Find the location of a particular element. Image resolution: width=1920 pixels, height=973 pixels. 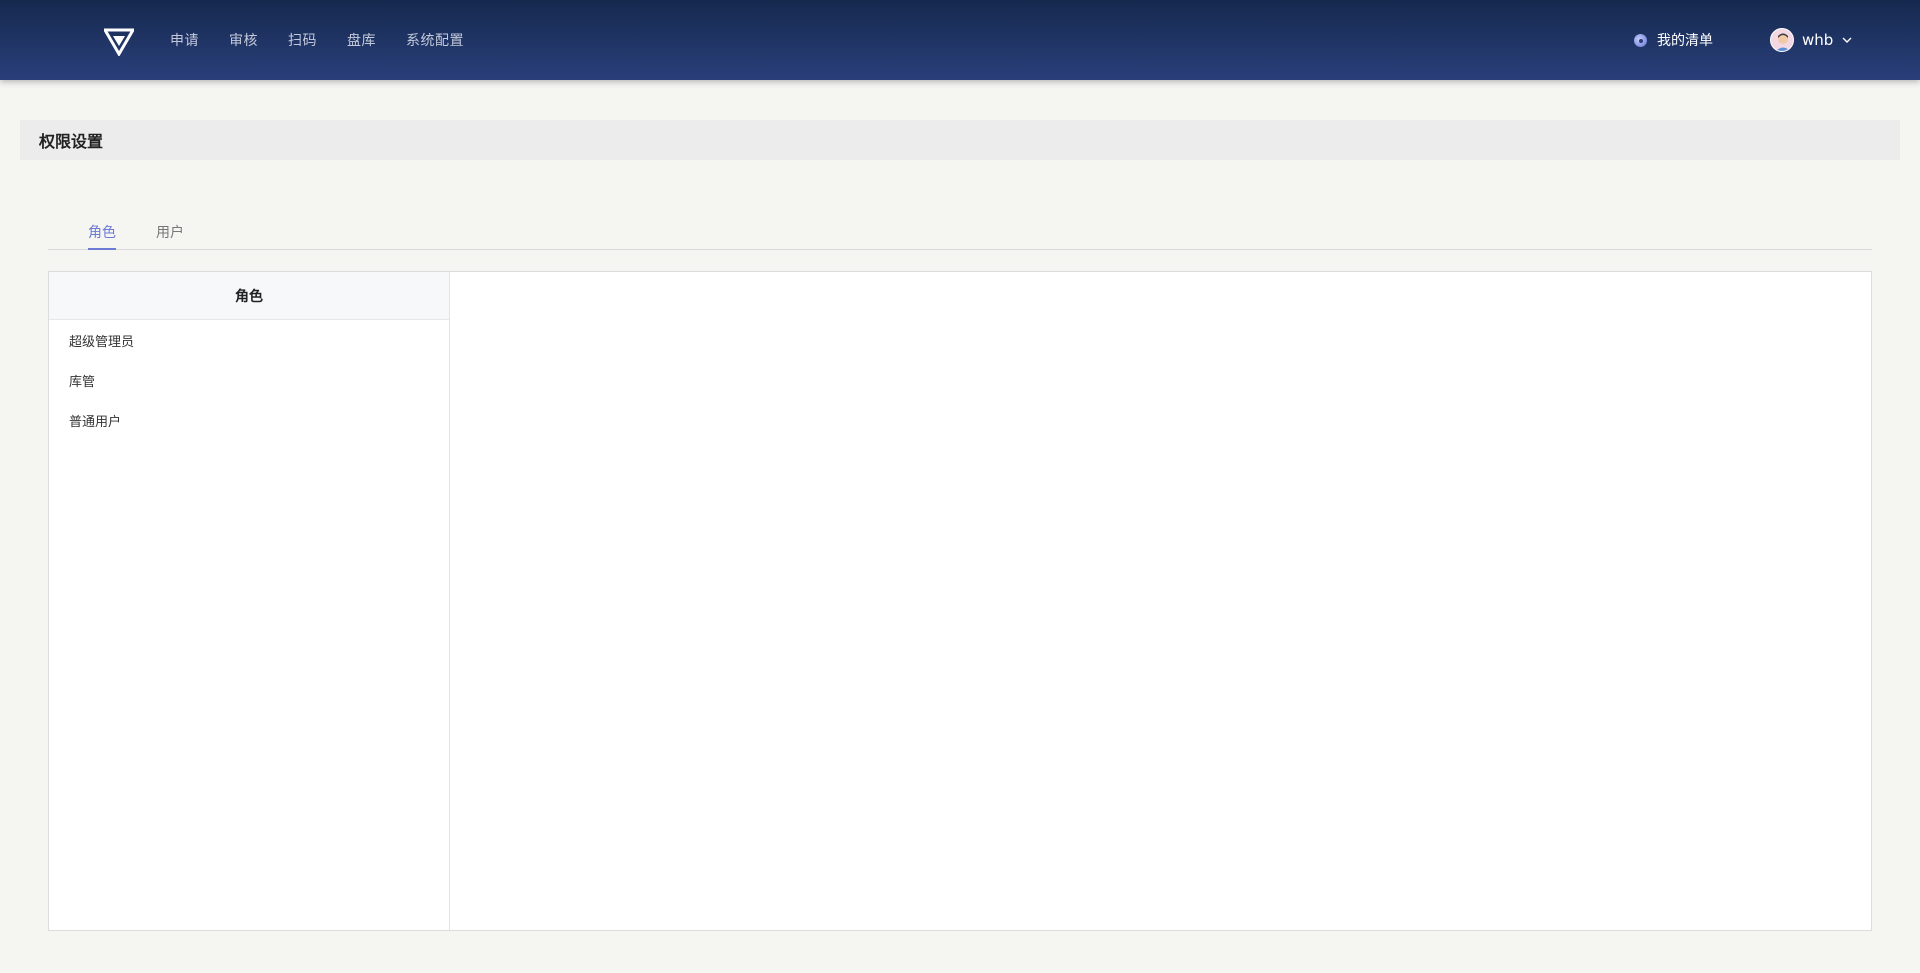

nav-item-system-config: 系统配置 is located at coordinates (435, 40).